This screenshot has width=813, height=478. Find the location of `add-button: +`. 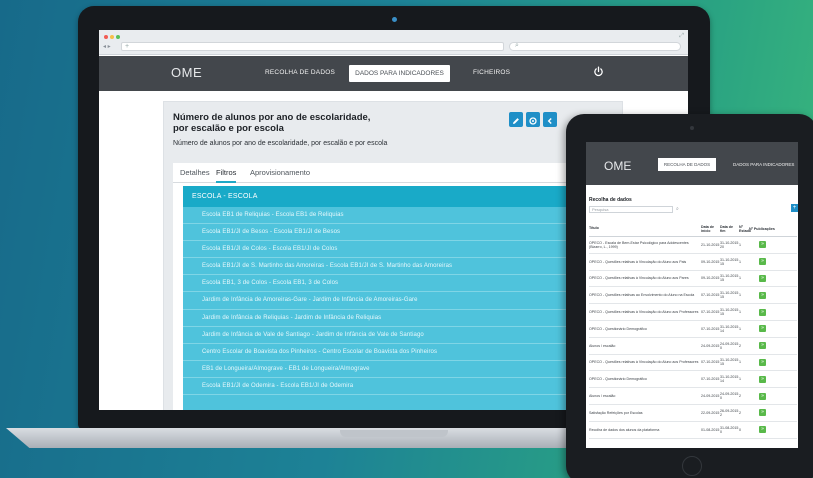

add-button: + is located at coordinates (794, 208).